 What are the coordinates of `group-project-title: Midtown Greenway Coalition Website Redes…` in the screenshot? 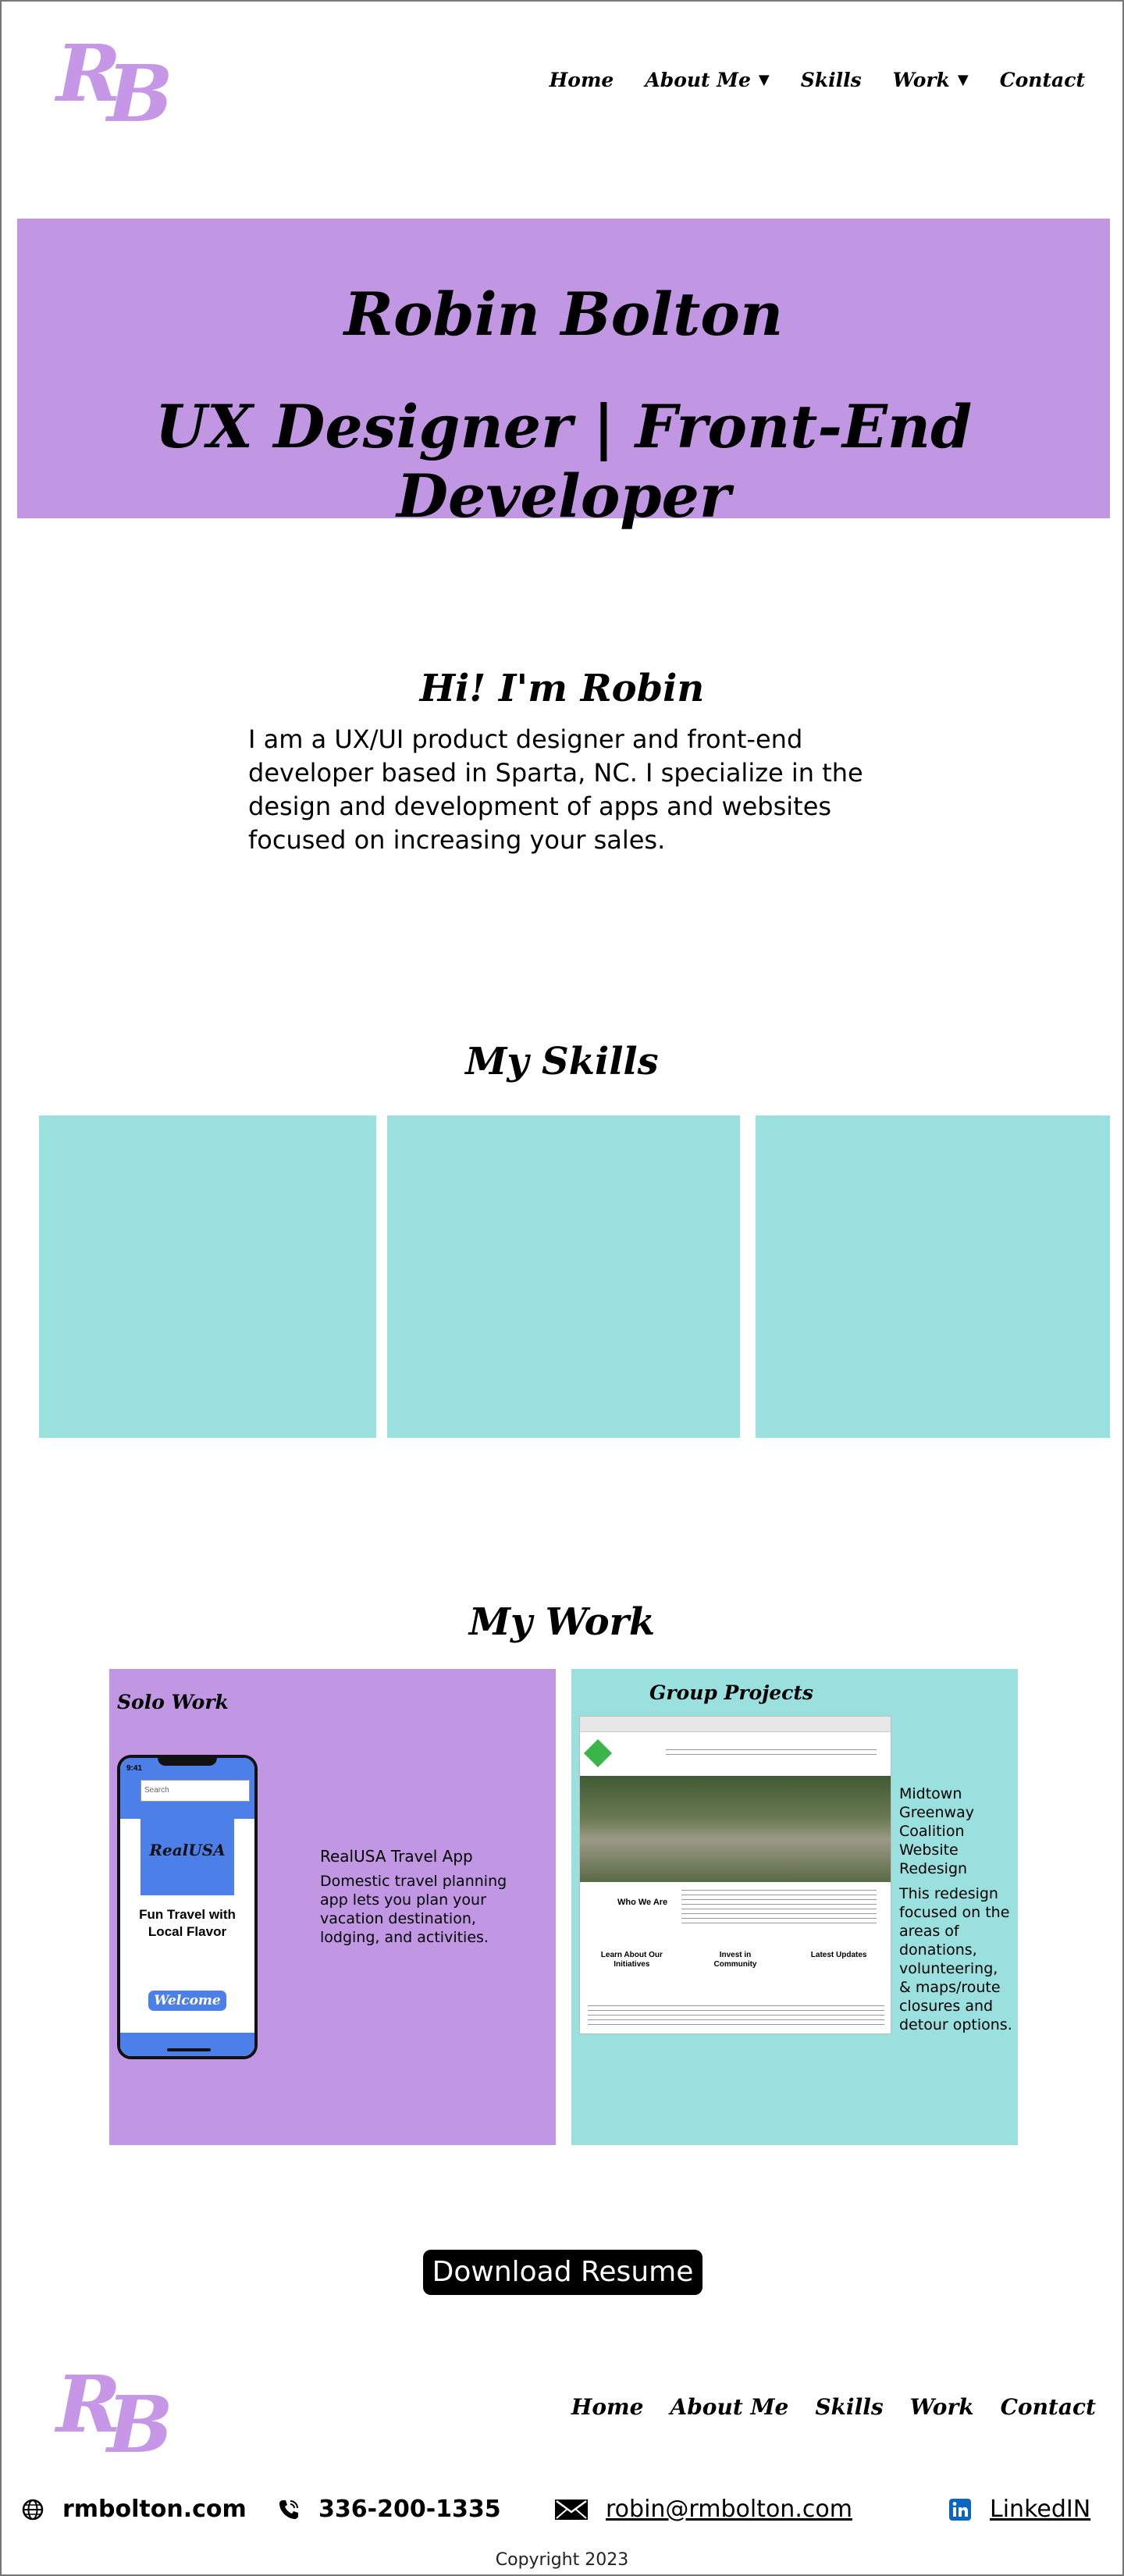 It's located at (937, 1831).